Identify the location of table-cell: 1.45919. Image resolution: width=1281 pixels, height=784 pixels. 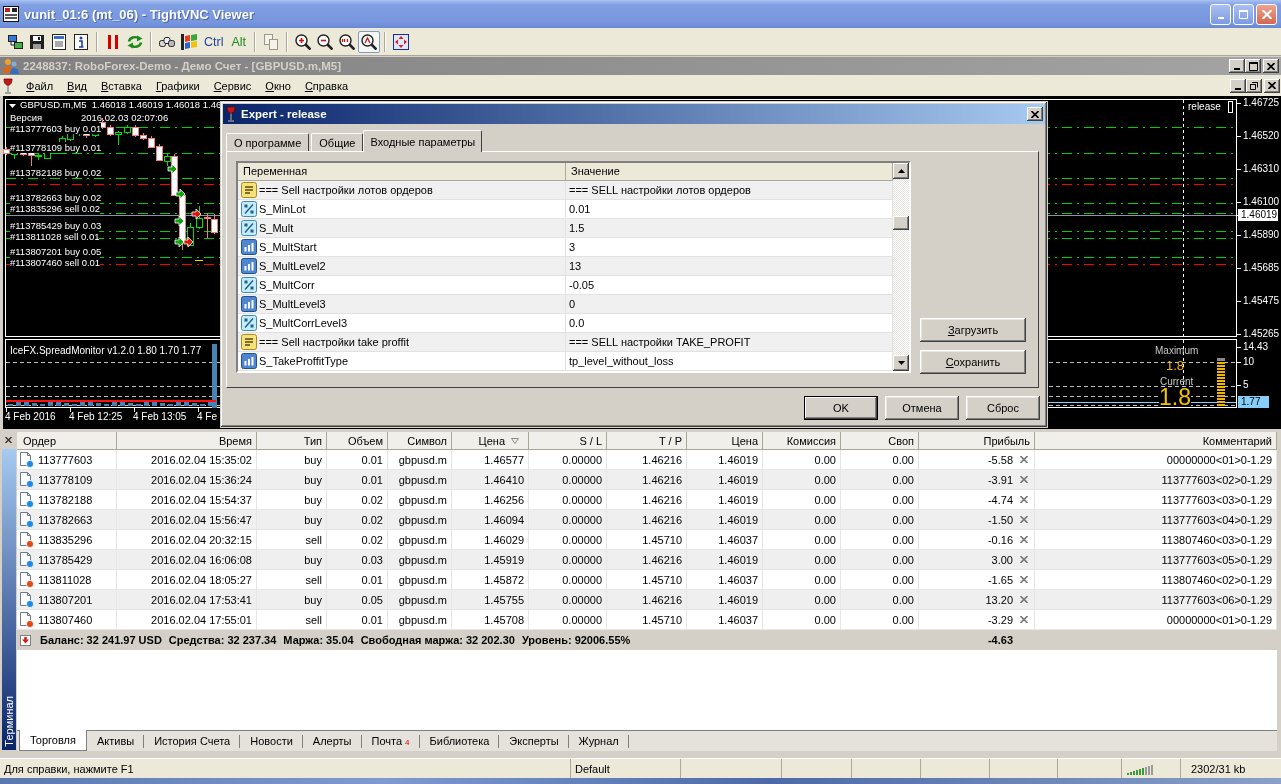
(490, 560).